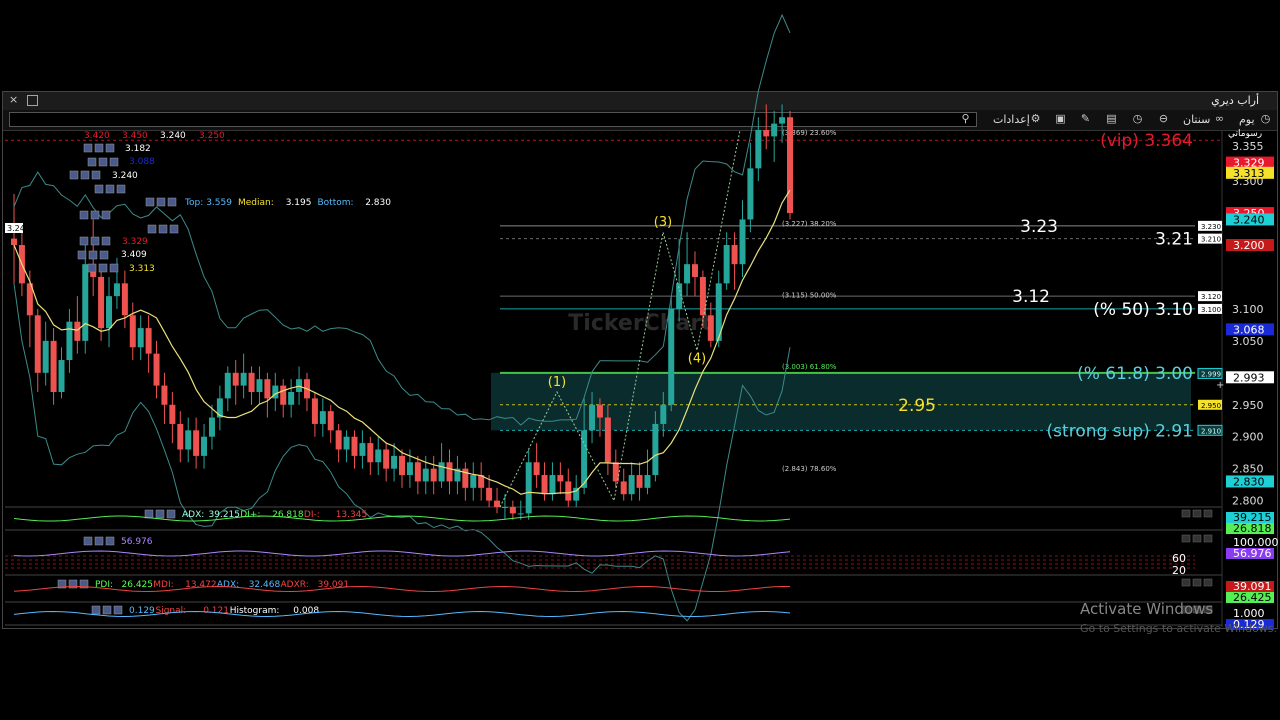 The height and width of the screenshot is (720, 1280). I want to click on legend-value: 3.420, so click(97, 136).